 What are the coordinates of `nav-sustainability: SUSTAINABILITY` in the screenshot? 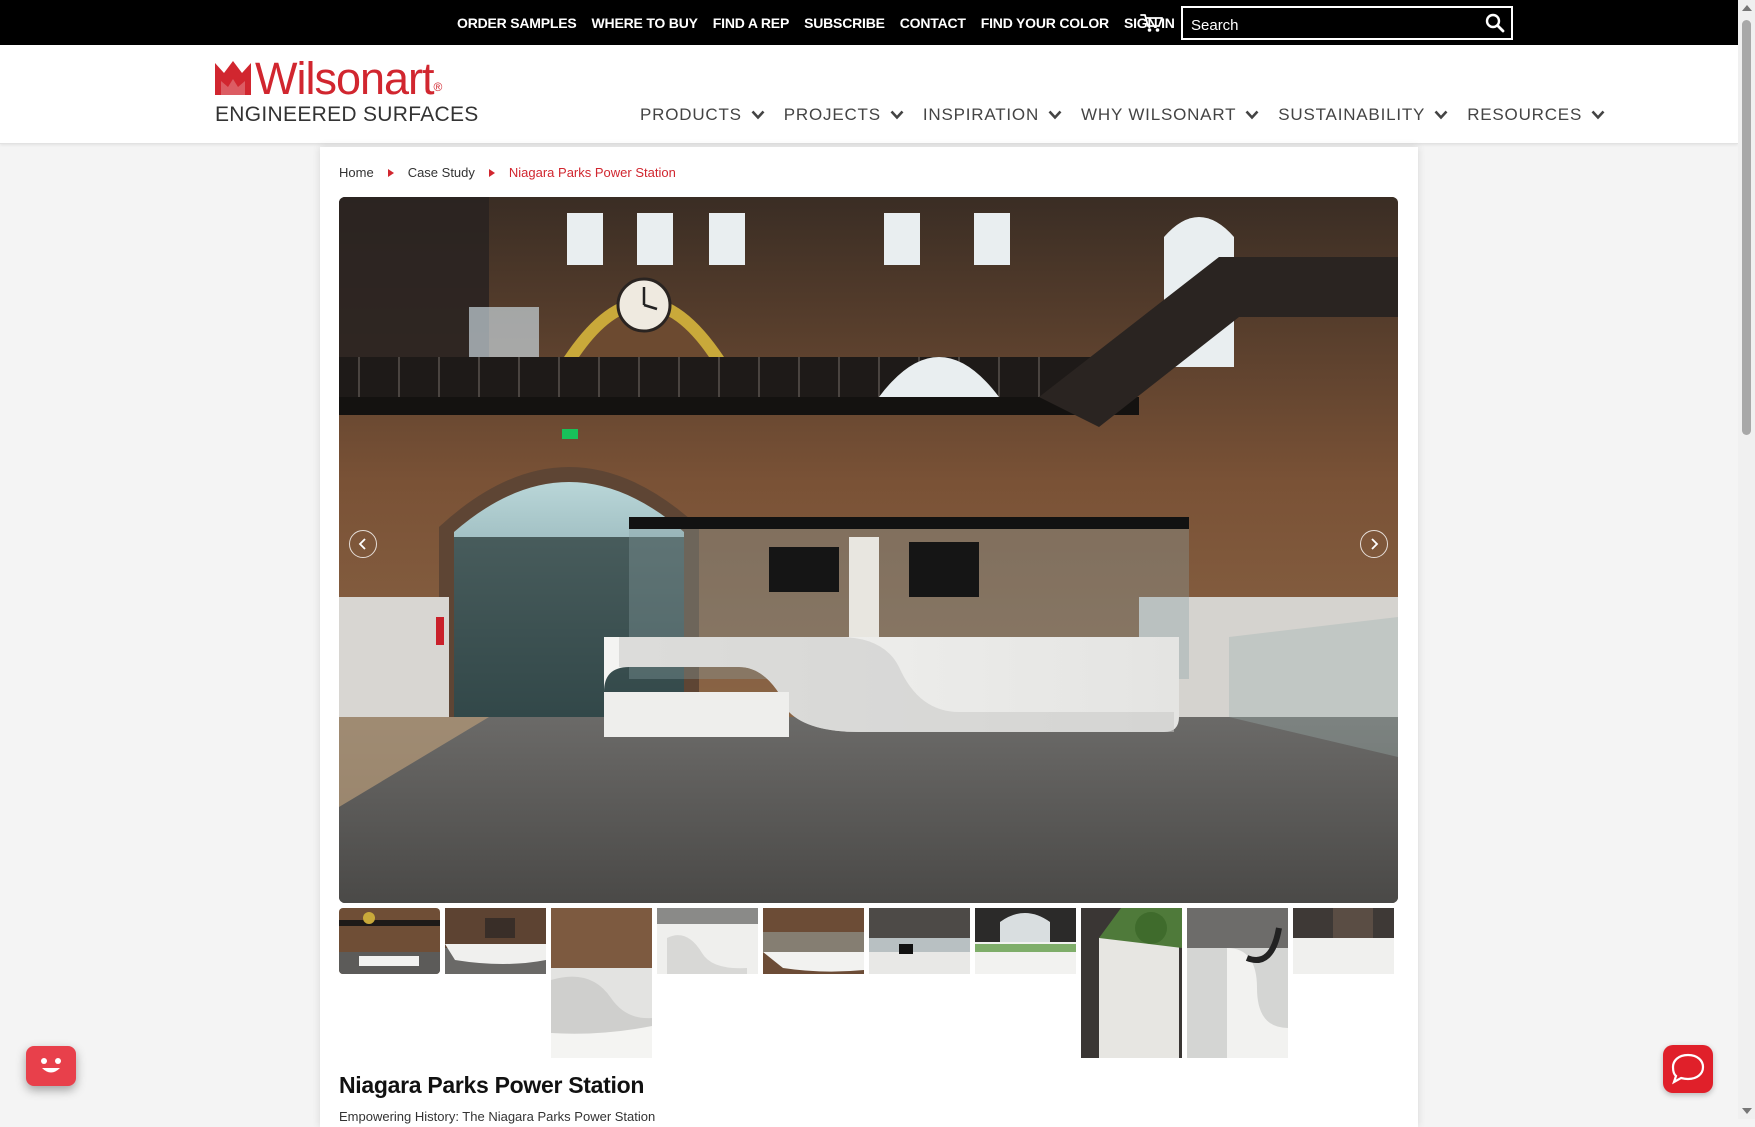 It's located at (1363, 115).